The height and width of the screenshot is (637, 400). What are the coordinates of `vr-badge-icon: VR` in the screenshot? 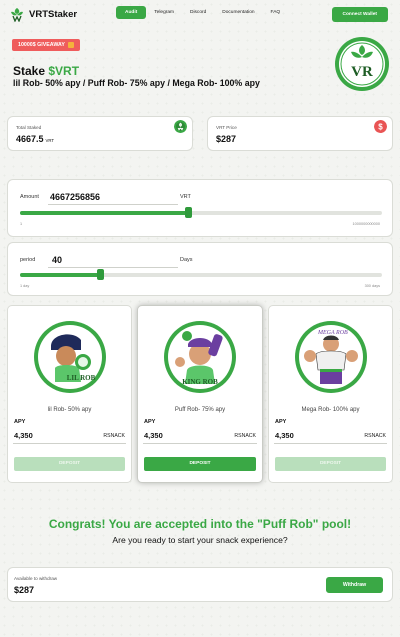 It's located at (362, 64).